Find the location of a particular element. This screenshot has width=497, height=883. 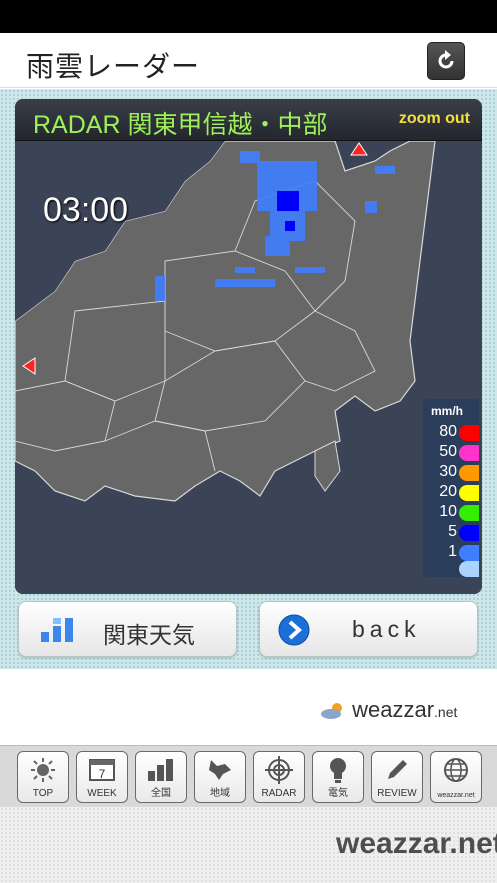

tab-region: 地域 is located at coordinates (220, 777).